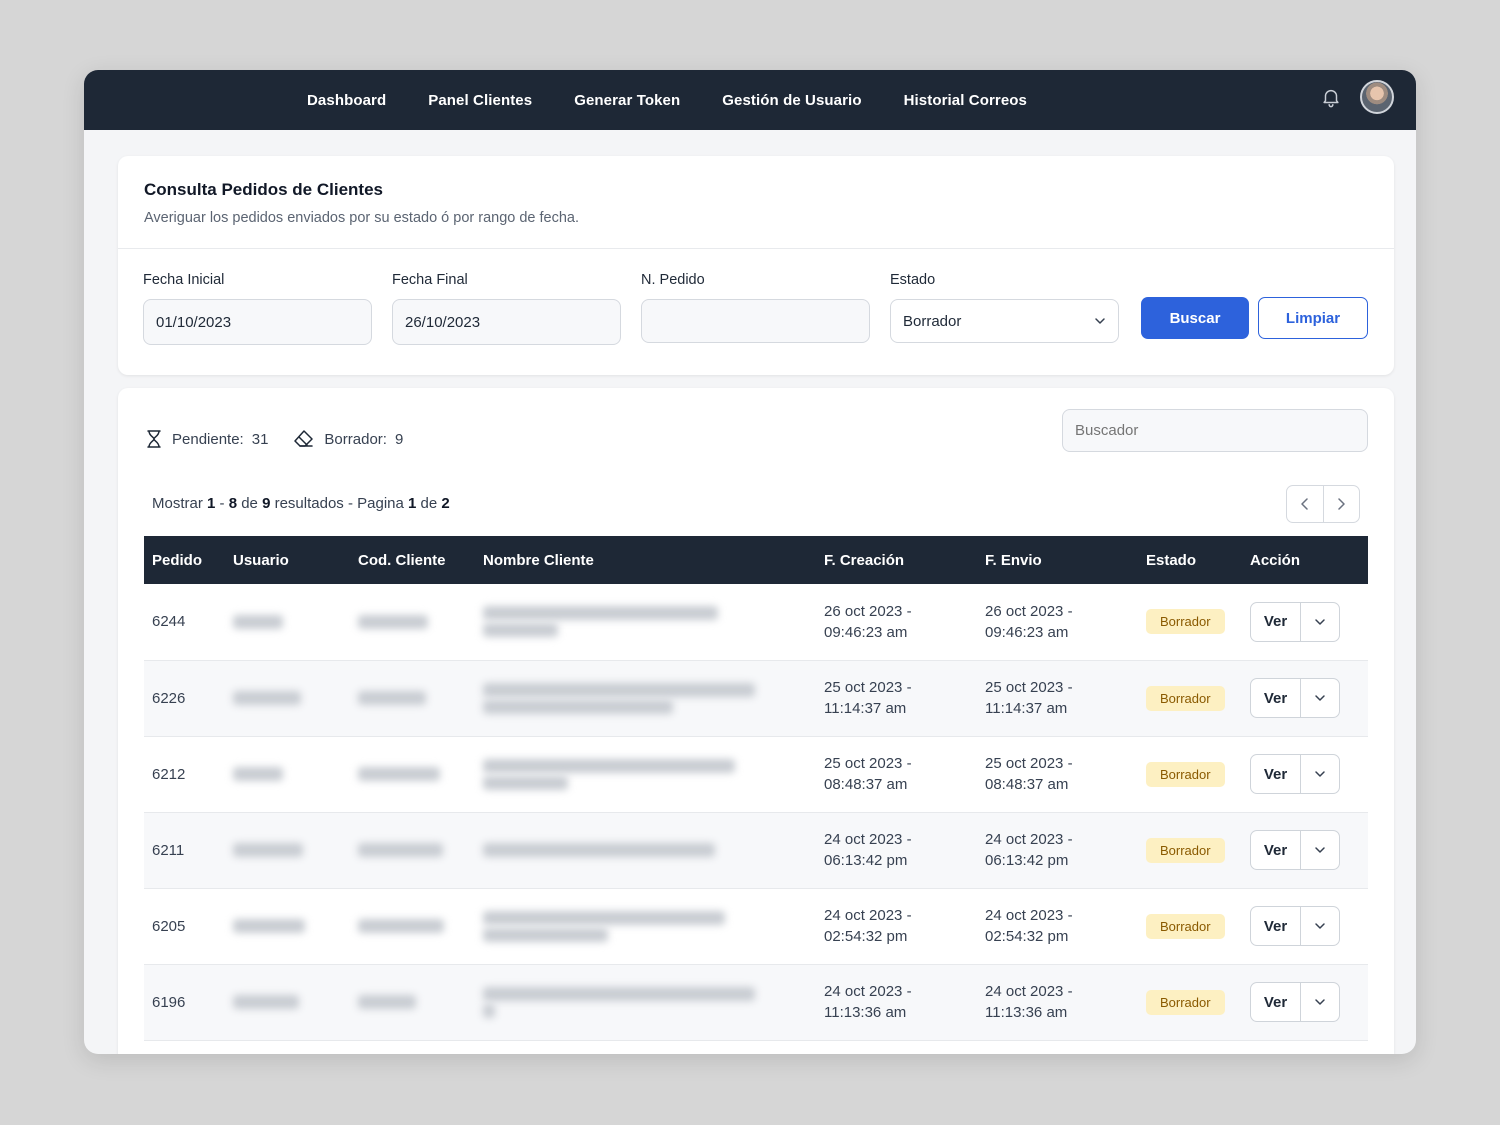 Image resolution: width=1500 pixels, height=1125 pixels. I want to click on col-header-f-creacion: F. Creación, so click(896, 560).